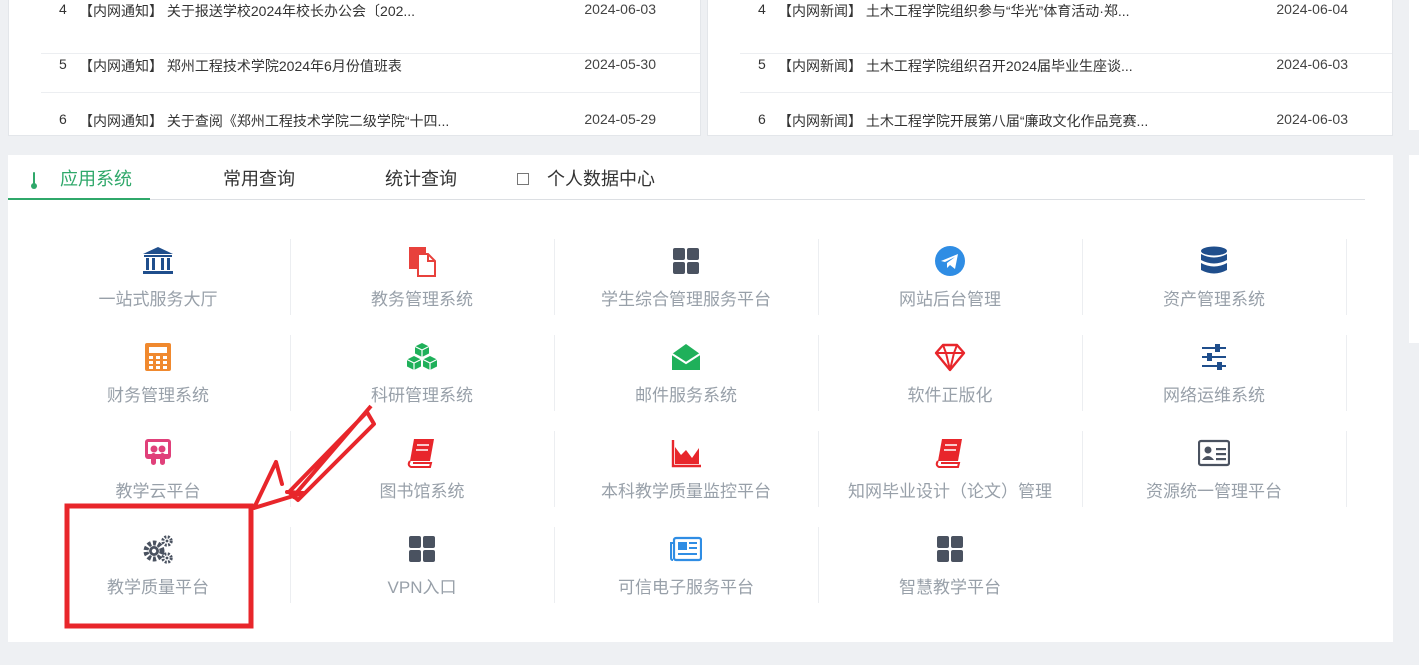 Image resolution: width=1419 pixels, height=665 pixels. I want to click on app-finance-management: 财务管理系统, so click(158, 371).